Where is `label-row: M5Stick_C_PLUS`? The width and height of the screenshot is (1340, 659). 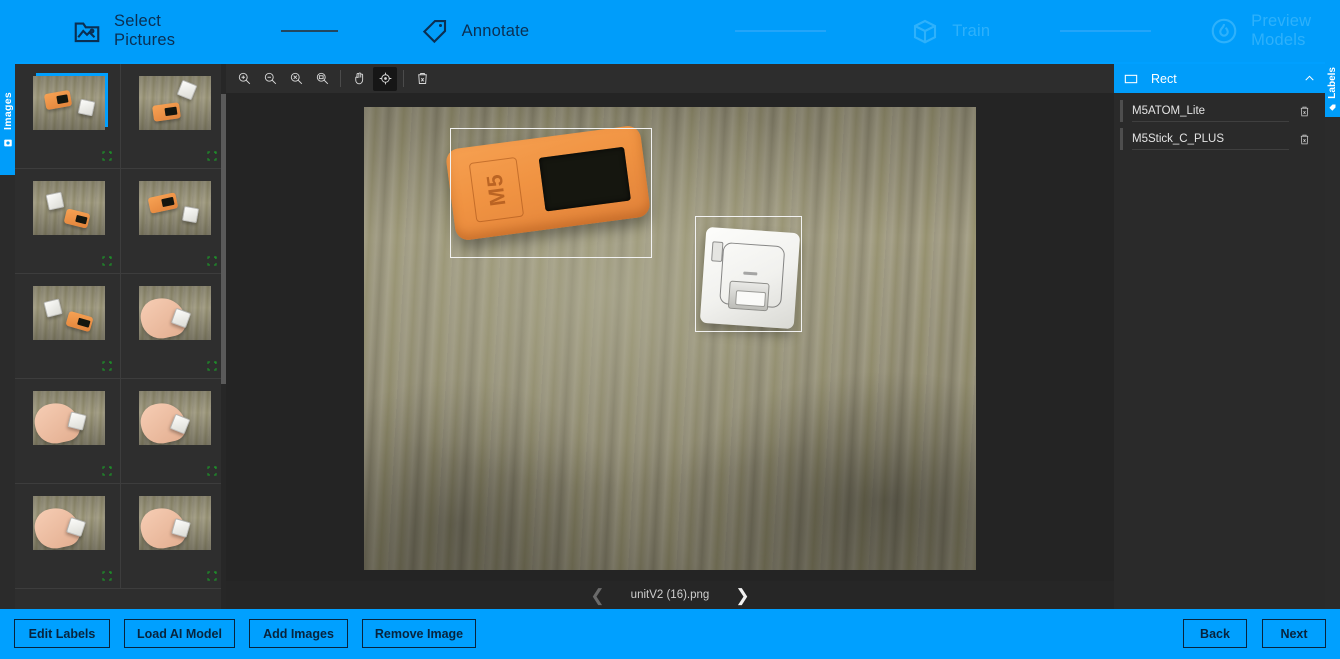 label-row: M5Stick_C_PLUS is located at coordinates (1219, 139).